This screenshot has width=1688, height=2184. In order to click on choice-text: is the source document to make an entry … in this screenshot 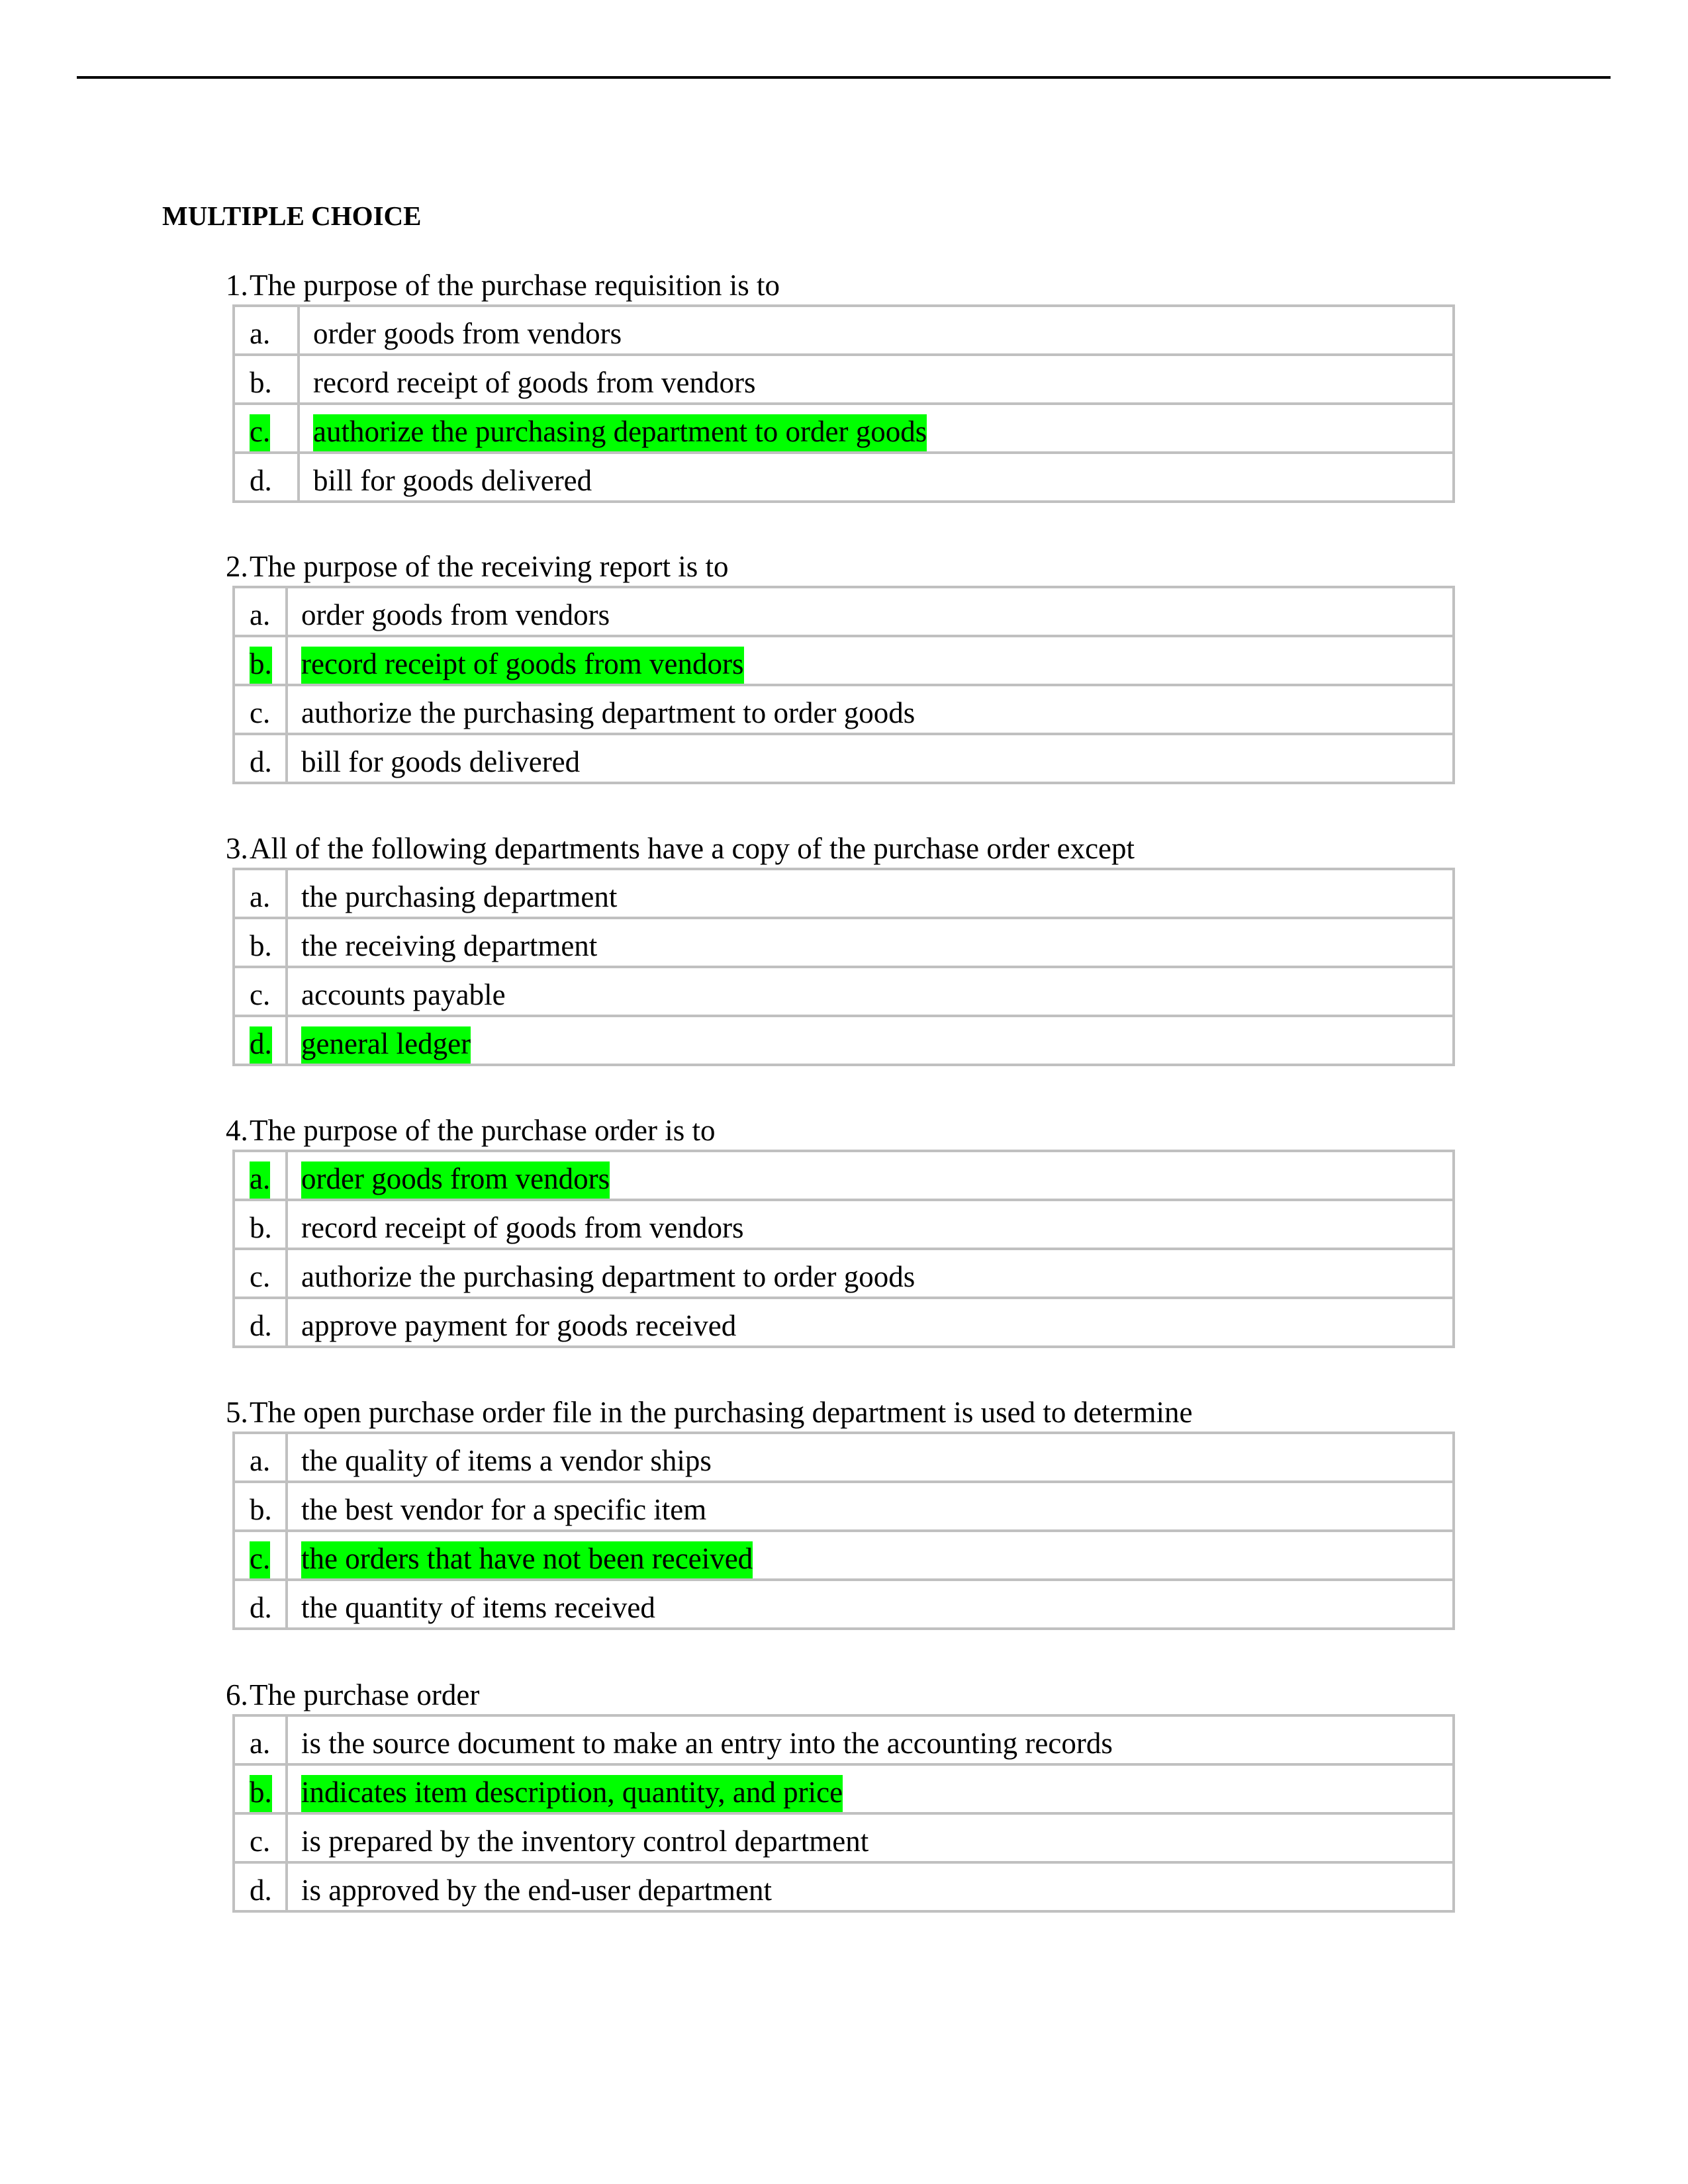, I will do `click(707, 1743)`.